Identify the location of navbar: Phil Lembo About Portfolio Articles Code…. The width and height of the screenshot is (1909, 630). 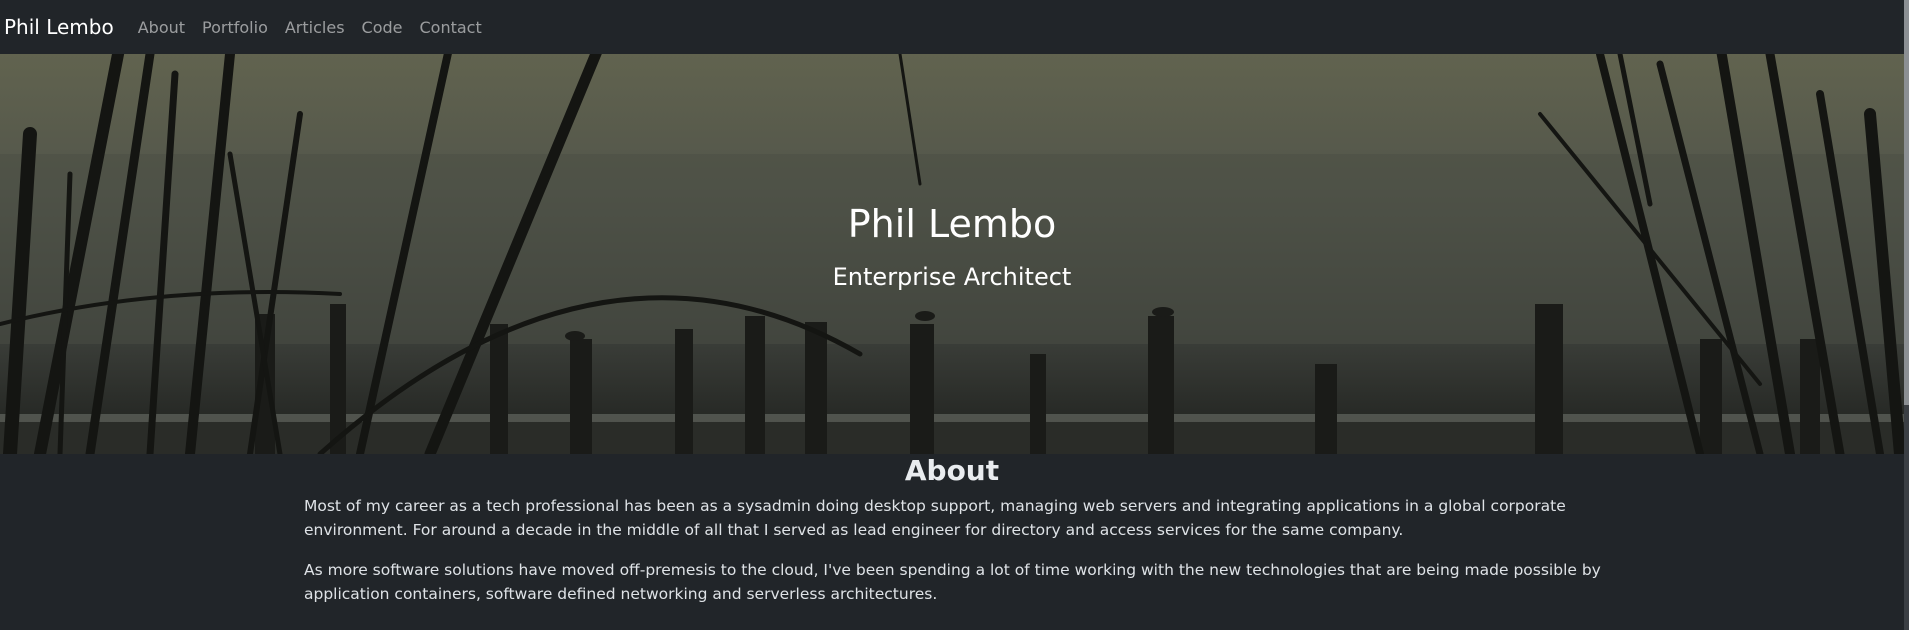
(952, 27).